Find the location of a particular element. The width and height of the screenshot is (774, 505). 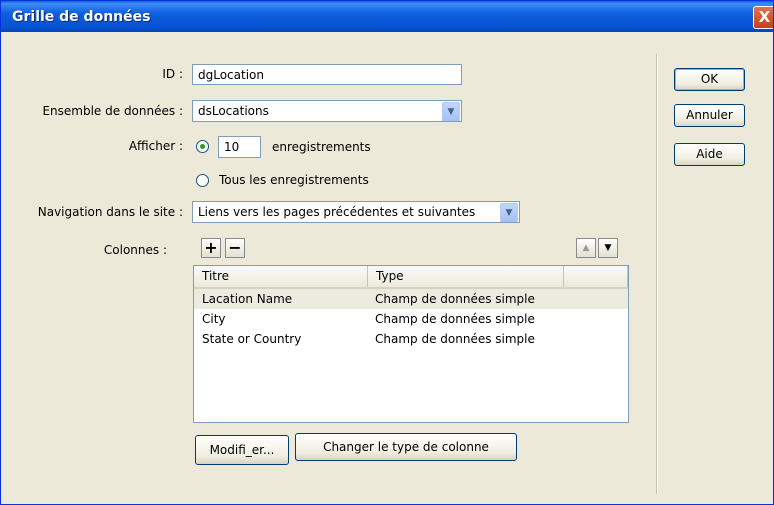

dataset-value: dsLocations is located at coordinates (233, 111).